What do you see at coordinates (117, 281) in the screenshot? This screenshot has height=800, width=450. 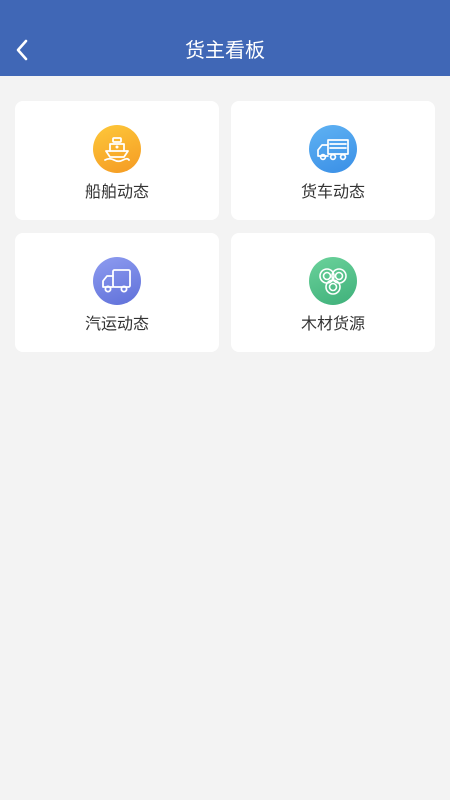 I see `van-icon` at bounding box center [117, 281].